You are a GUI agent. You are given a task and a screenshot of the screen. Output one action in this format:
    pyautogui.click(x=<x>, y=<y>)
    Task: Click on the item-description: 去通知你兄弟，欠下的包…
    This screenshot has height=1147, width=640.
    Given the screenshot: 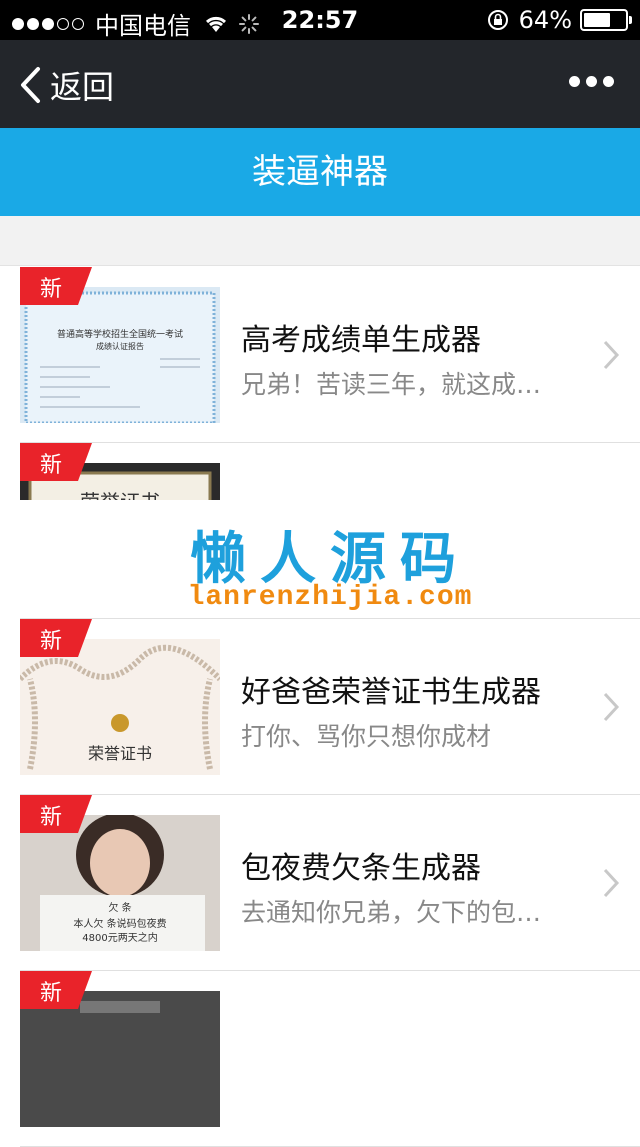 What is the action you would take?
    pyautogui.click(x=391, y=912)
    